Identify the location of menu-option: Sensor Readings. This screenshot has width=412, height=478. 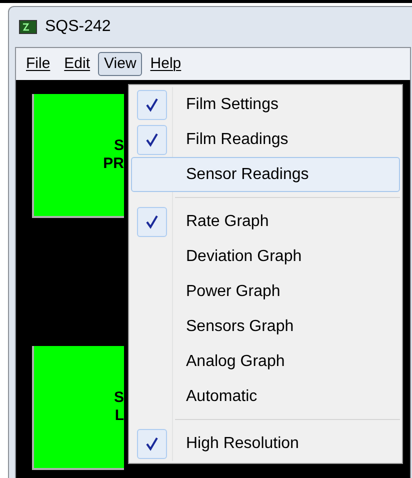
(265, 174).